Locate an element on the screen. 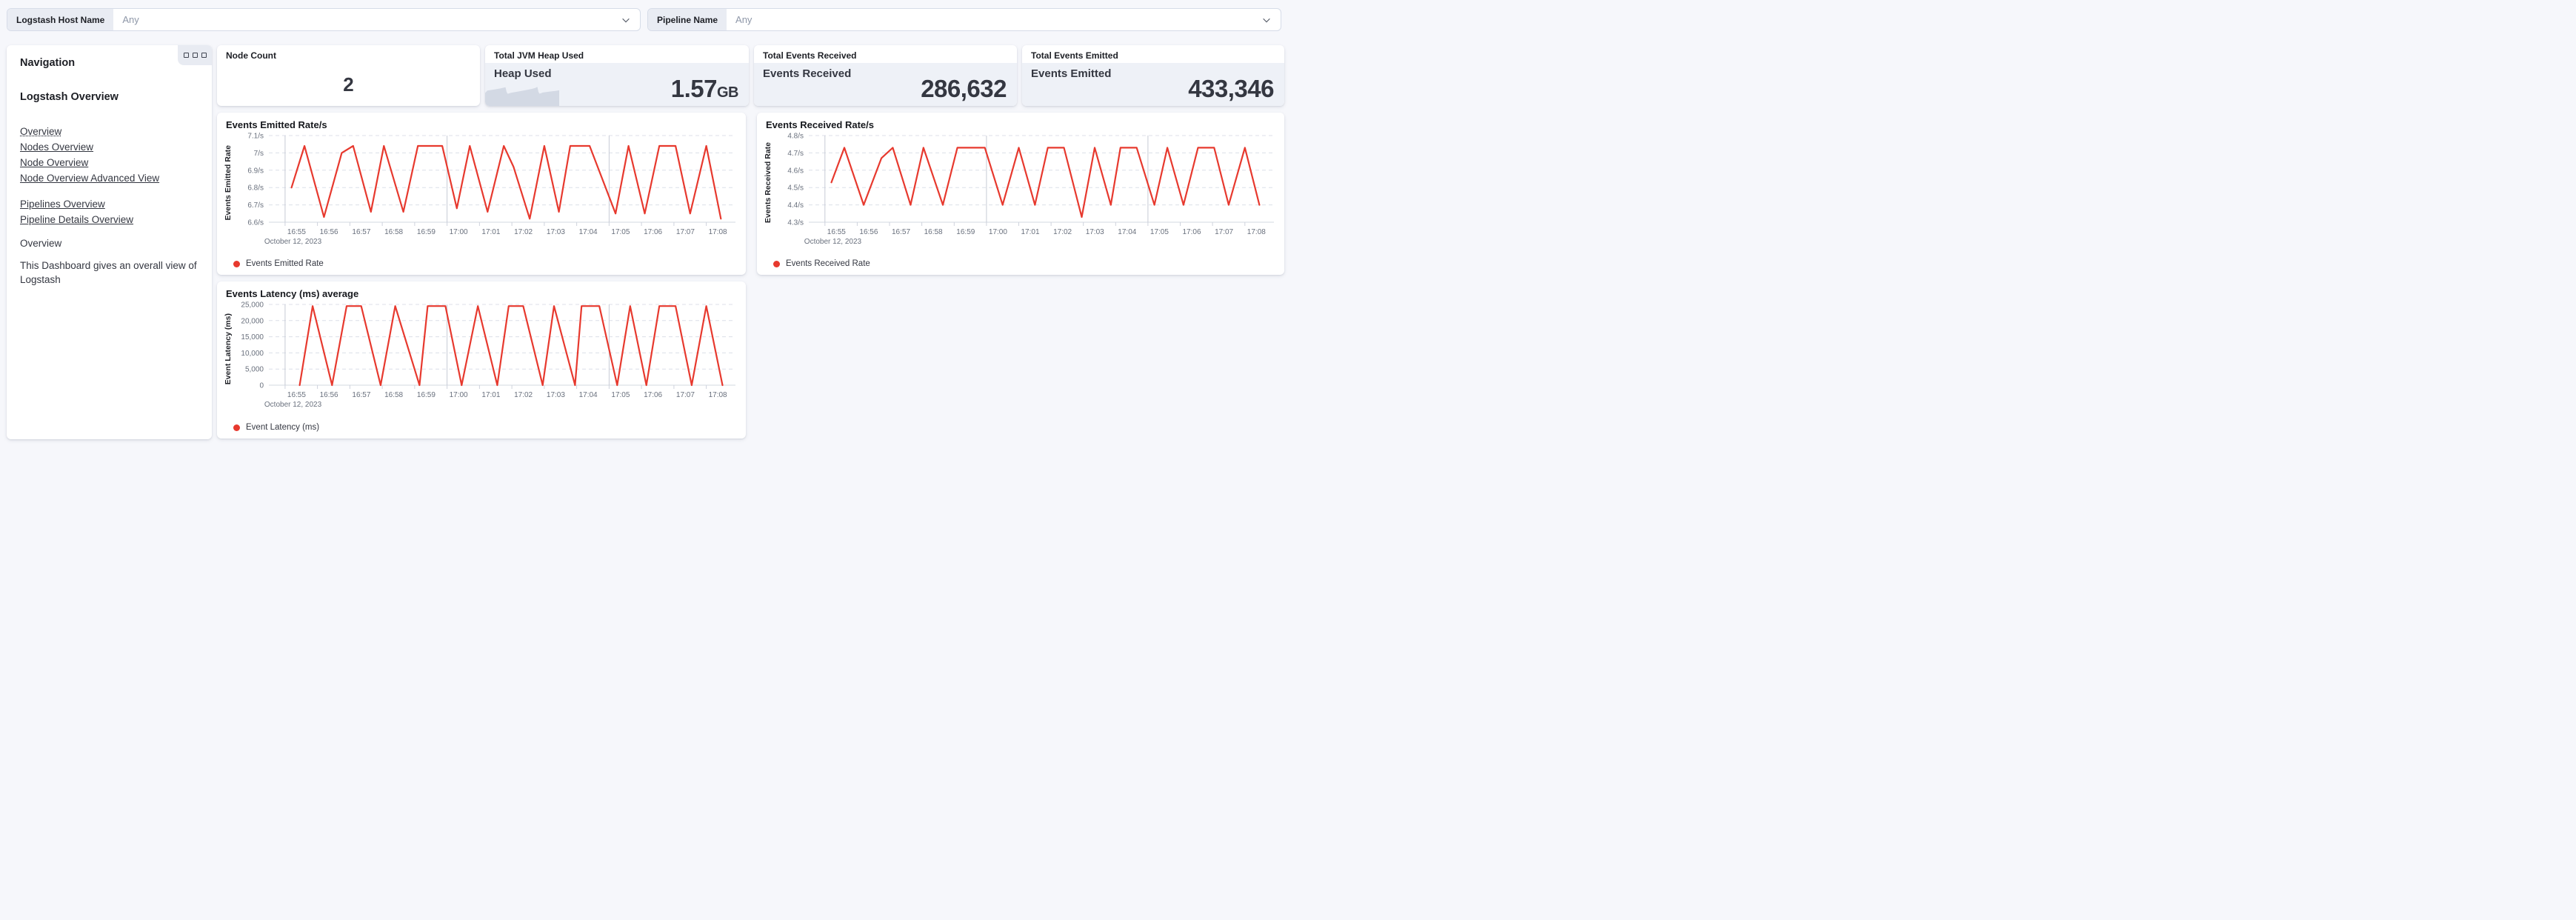 Image resolution: width=2576 pixels, height=920 pixels. nav-link-nodes-overview: Nodes Overview is located at coordinates (109, 147).